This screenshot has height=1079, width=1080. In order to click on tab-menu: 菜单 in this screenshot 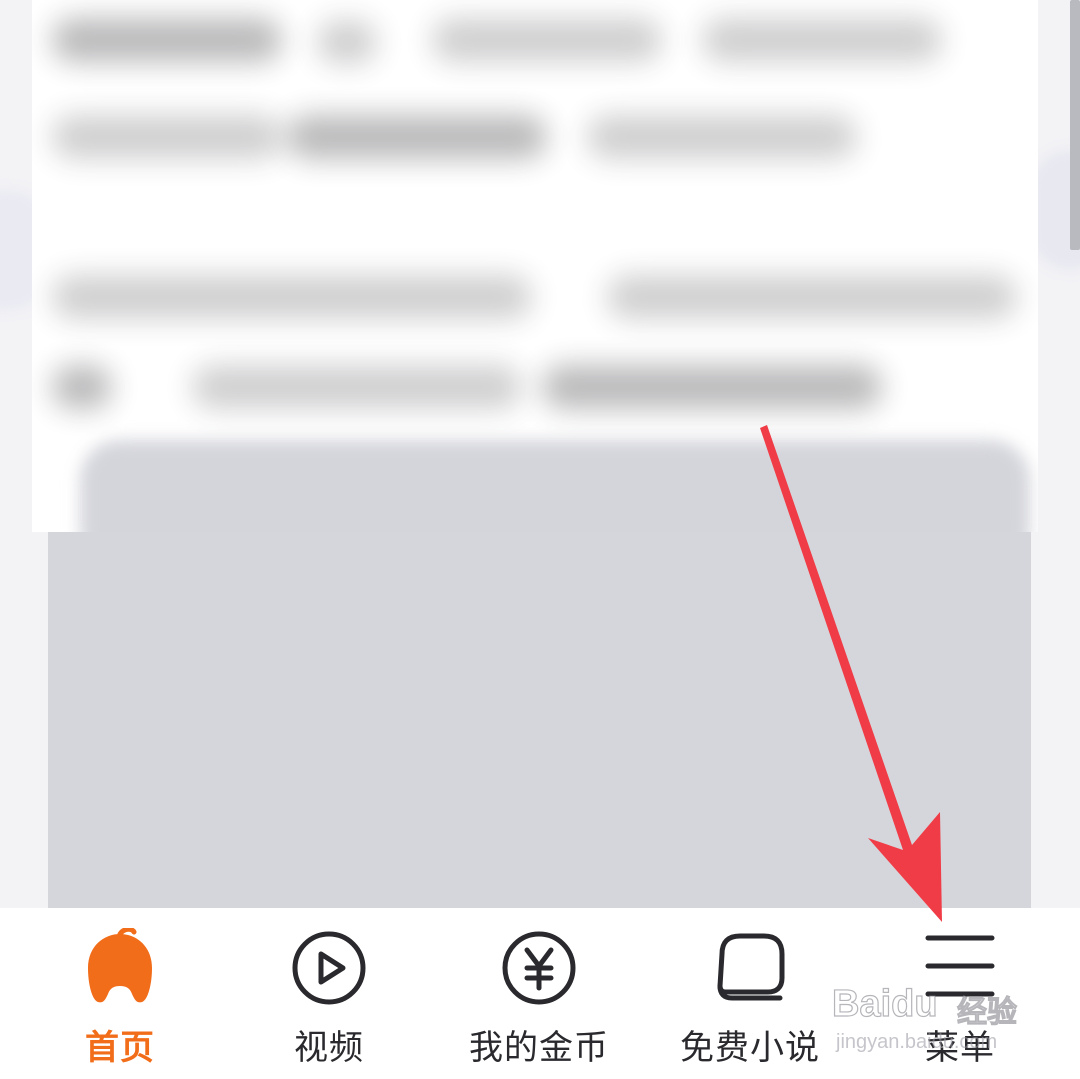, I will do `click(960, 998)`.